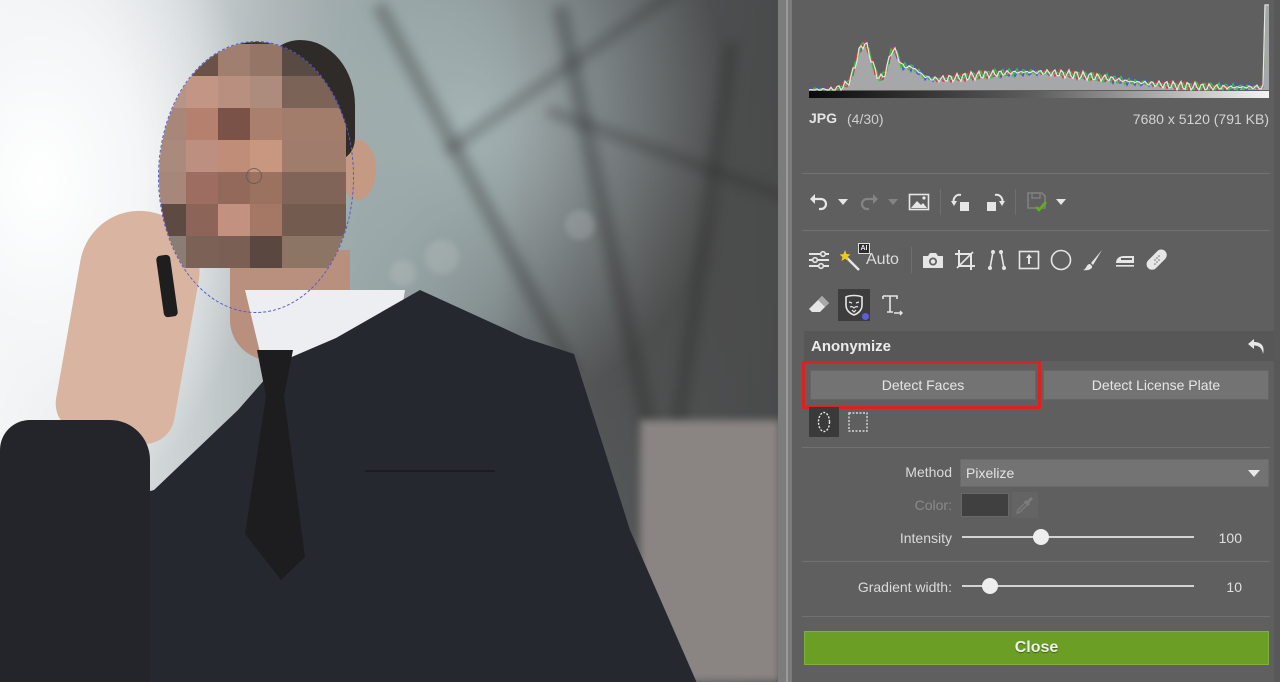  What do you see at coordinates (851, 346) in the screenshot?
I see `section-title: Anonymize` at bounding box center [851, 346].